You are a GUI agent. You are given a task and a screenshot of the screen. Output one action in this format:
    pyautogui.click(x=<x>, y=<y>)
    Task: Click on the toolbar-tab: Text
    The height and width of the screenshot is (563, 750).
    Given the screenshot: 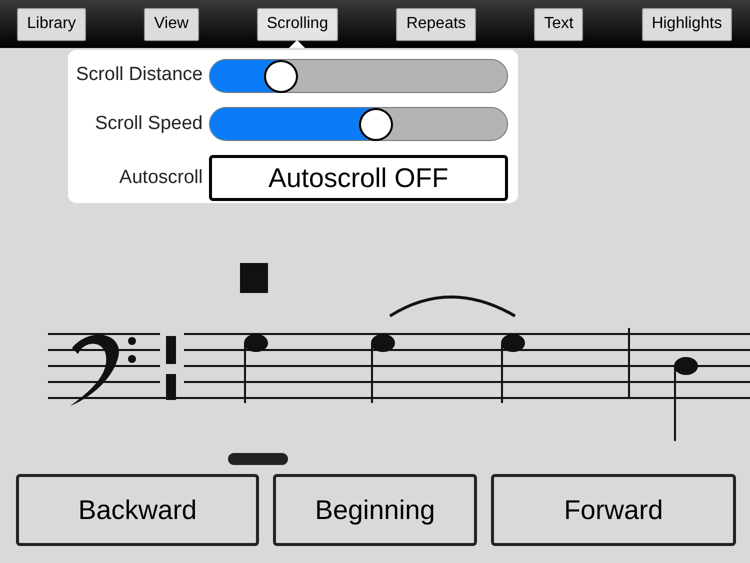 What is the action you would take?
    pyautogui.click(x=559, y=24)
    